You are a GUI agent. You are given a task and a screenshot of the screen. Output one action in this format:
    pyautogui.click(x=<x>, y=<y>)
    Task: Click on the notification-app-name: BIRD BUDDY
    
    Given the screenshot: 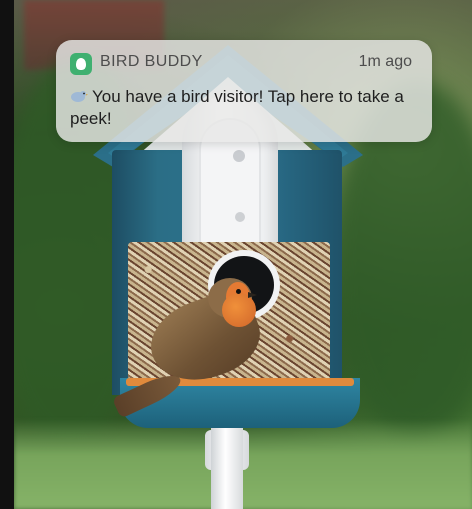 What is the action you would take?
    pyautogui.click(x=151, y=61)
    